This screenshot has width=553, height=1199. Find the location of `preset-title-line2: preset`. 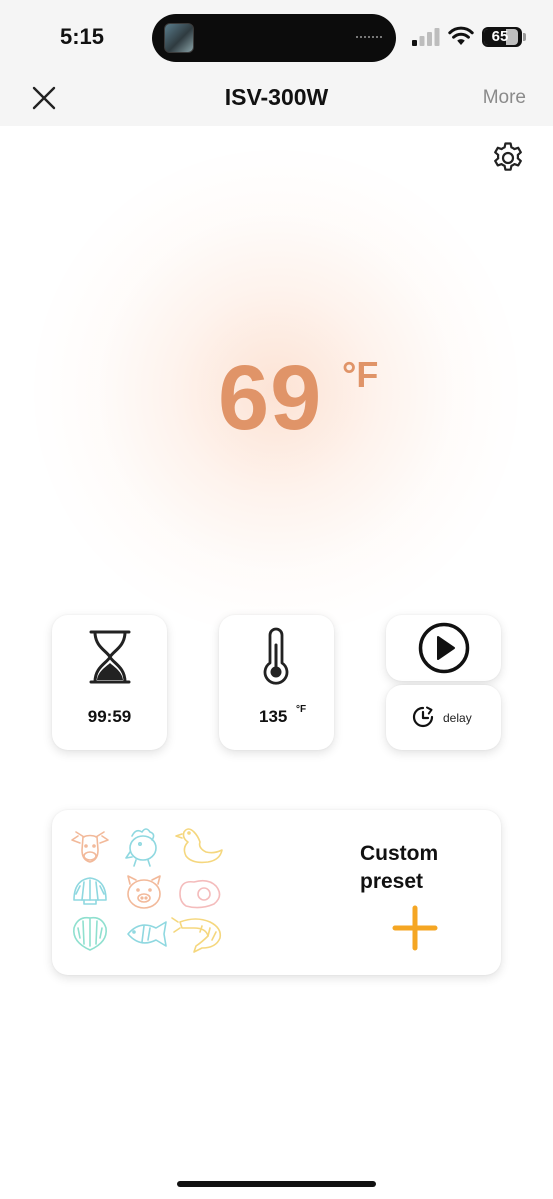

preset-title-line2: preset is located at coordinates (392, 881).